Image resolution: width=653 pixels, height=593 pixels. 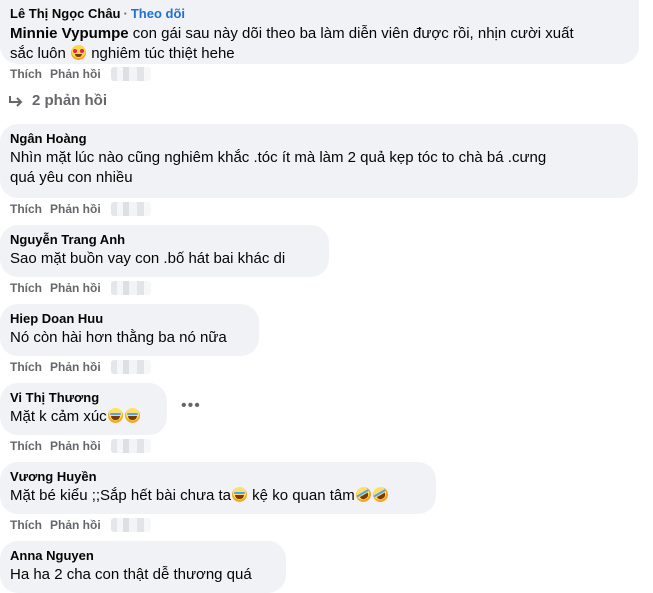 What do you see at coordinates (191, 406) in the screenshot?
I see `more-options-button: •••` at bounding box center [191, 406].